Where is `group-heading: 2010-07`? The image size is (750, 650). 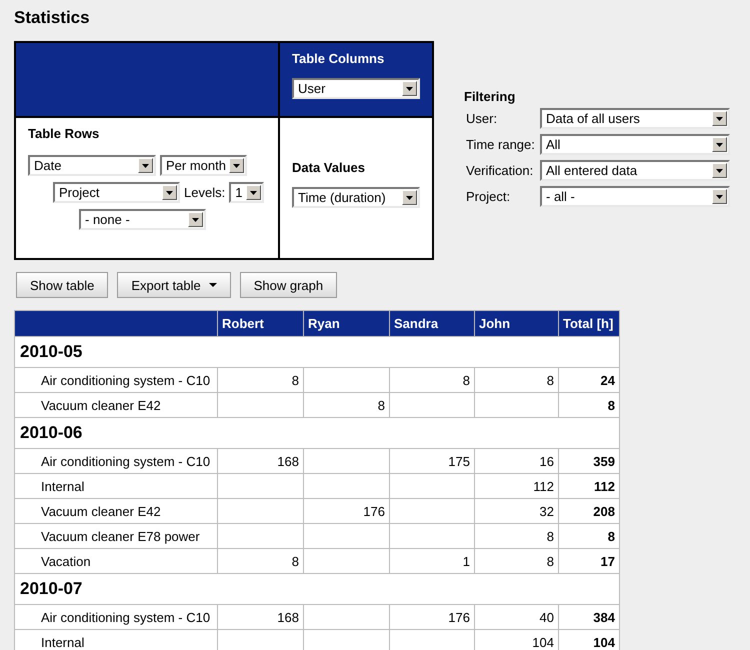 group-heading: 2010-07 is located at coordinates (317, 589).